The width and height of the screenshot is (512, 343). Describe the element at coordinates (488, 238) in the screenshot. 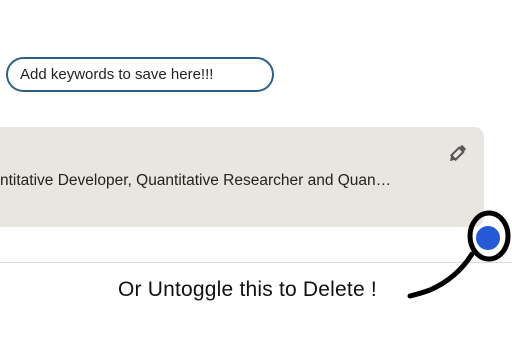

I see `toggle-knob` at that location.